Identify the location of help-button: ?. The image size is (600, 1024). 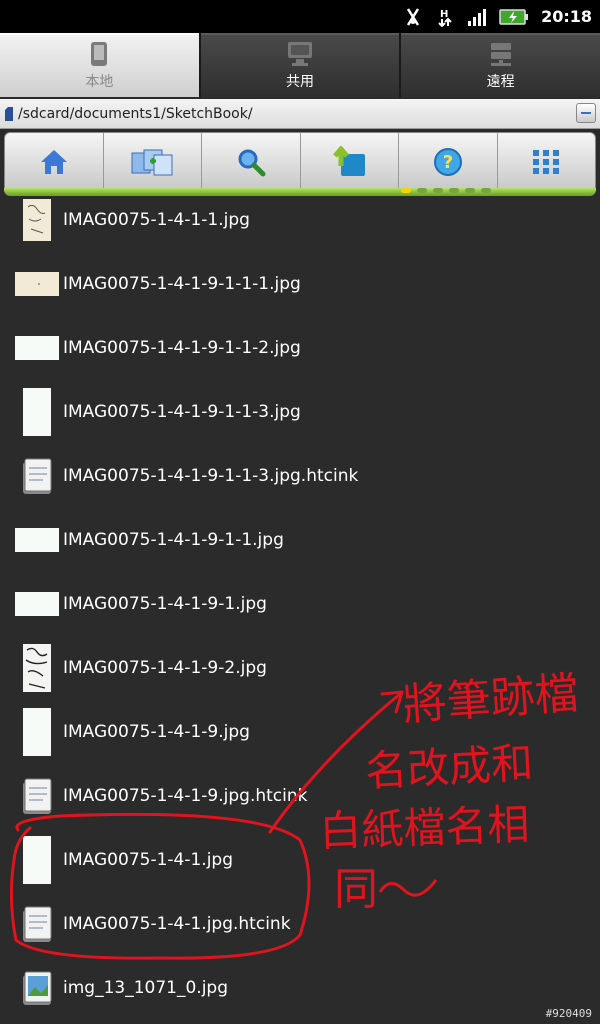
(448, 162).